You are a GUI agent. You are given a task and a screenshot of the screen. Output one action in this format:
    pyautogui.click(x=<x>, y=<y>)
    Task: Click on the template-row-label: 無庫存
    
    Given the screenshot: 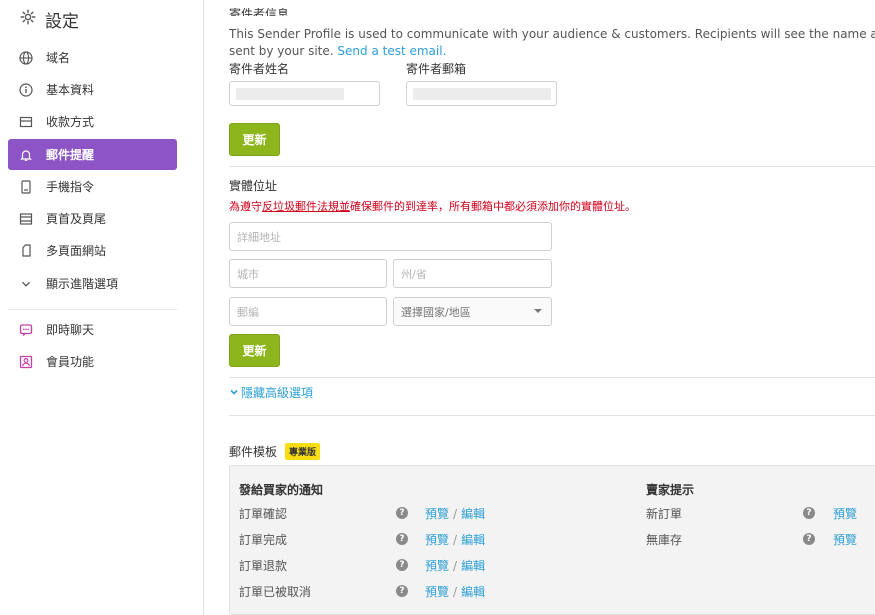 What is the action you would take?
    pyautogui.click(x=664, y=540)
    